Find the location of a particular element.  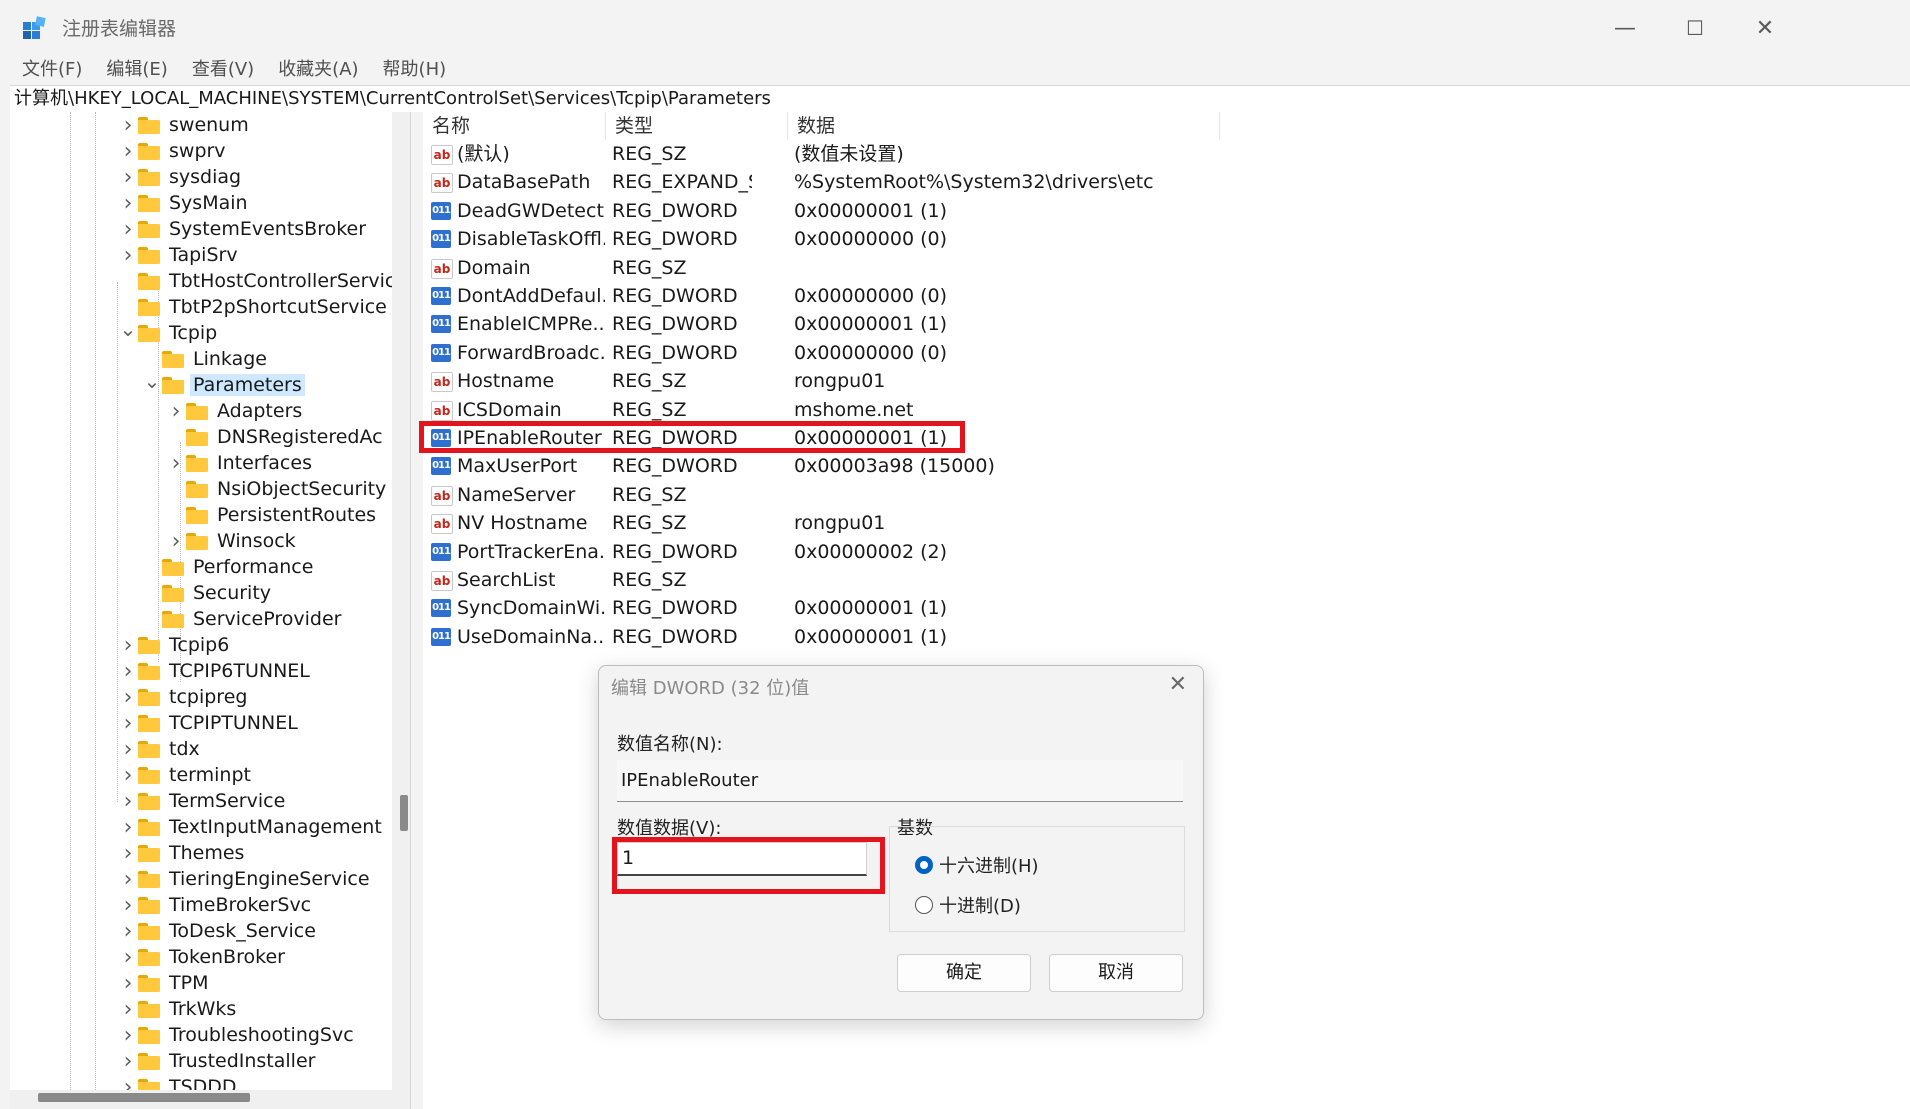

dialog-close-icon: ✕ is located at coordinates (1178, 684).